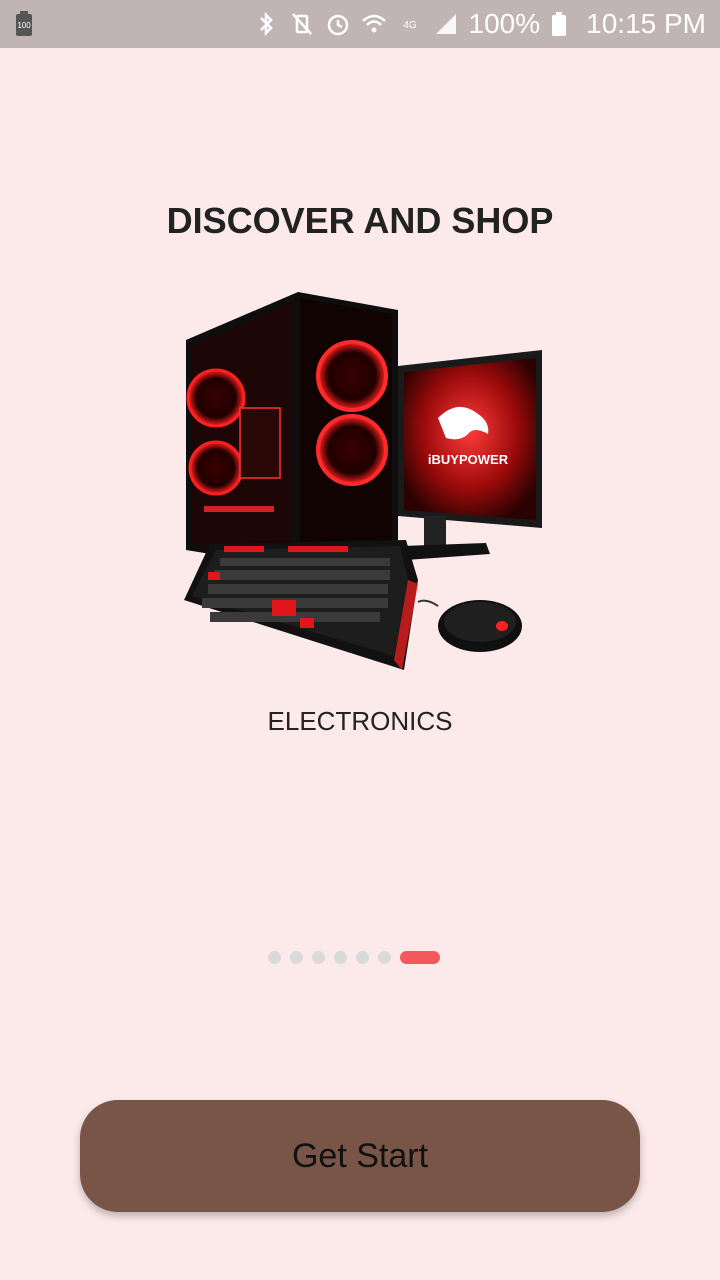 This screenshot has height=1280, width=720. I want to click on svg-text: iBUYPOWER, so click(468, 459).